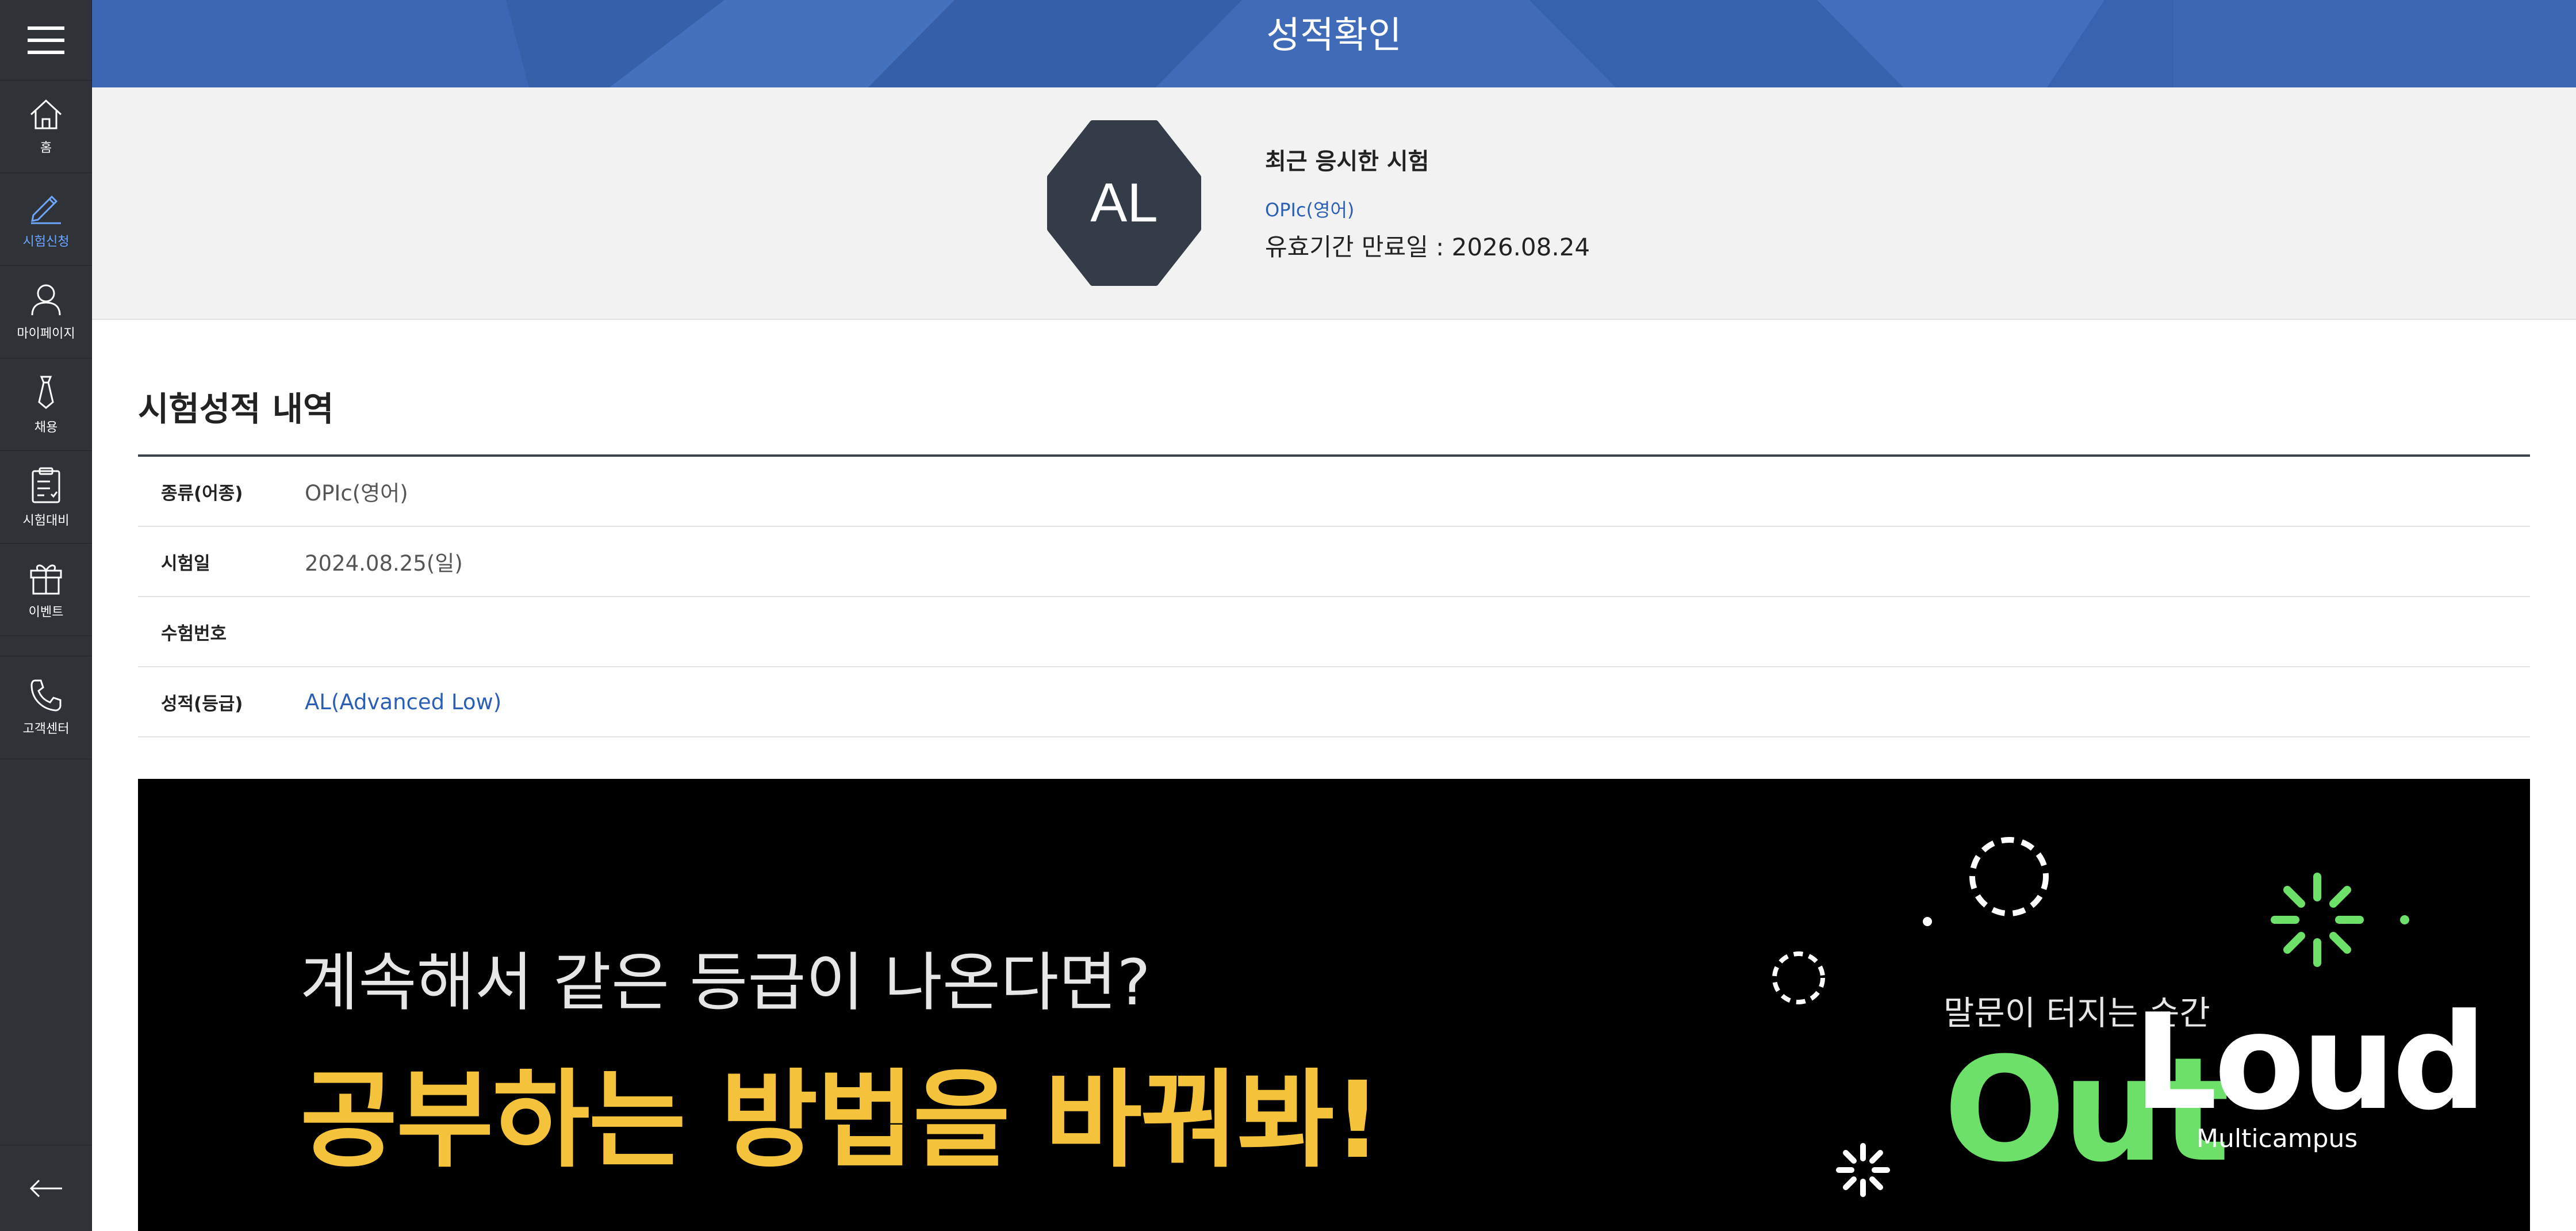 This screenshot has height=1231, width=2576. I want to click on sidebar-item-label: 채용, so click(46, 427).